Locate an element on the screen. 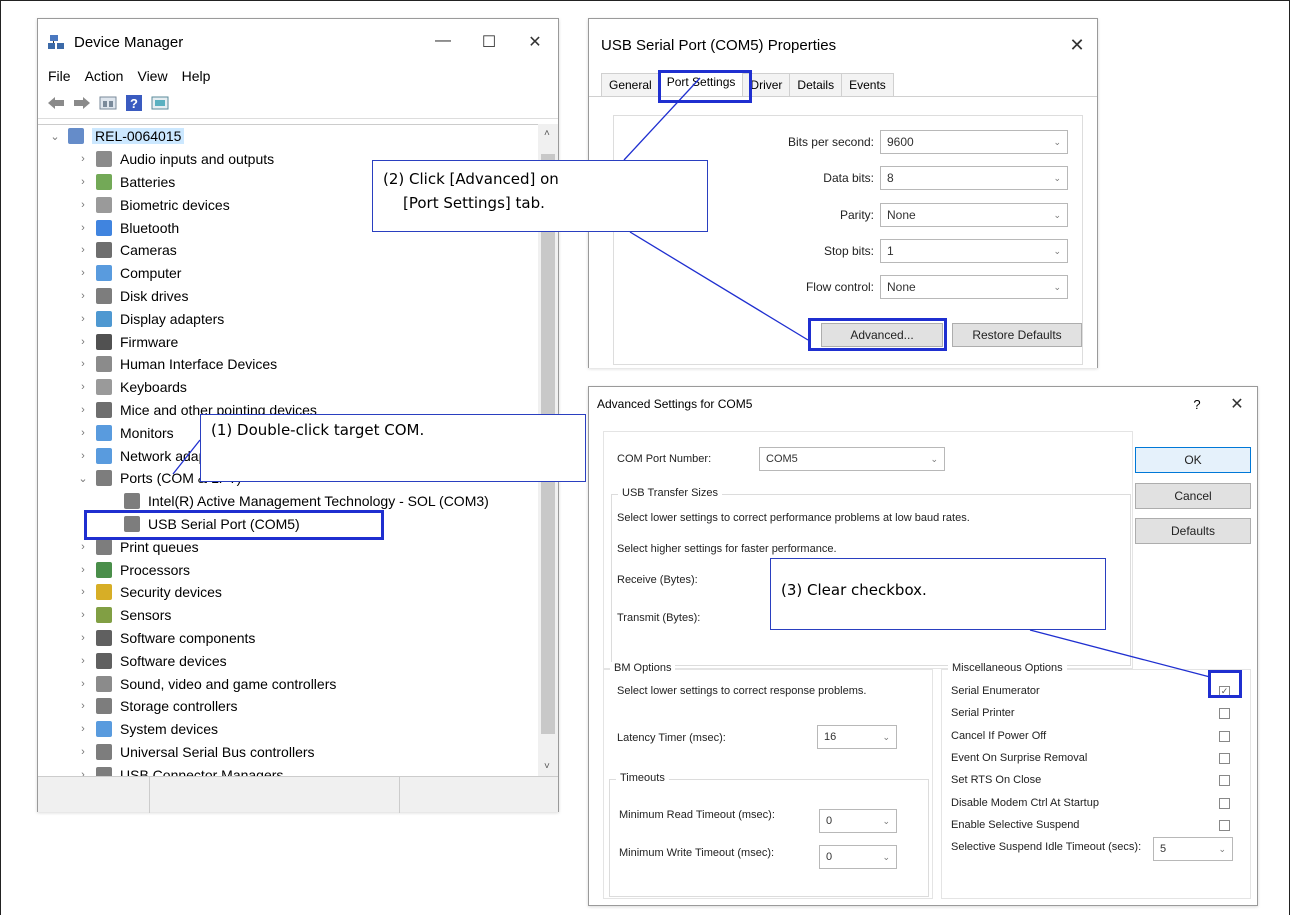  callout-step-3: (3) Clear checkbox. is located at coordinates (938, 594).